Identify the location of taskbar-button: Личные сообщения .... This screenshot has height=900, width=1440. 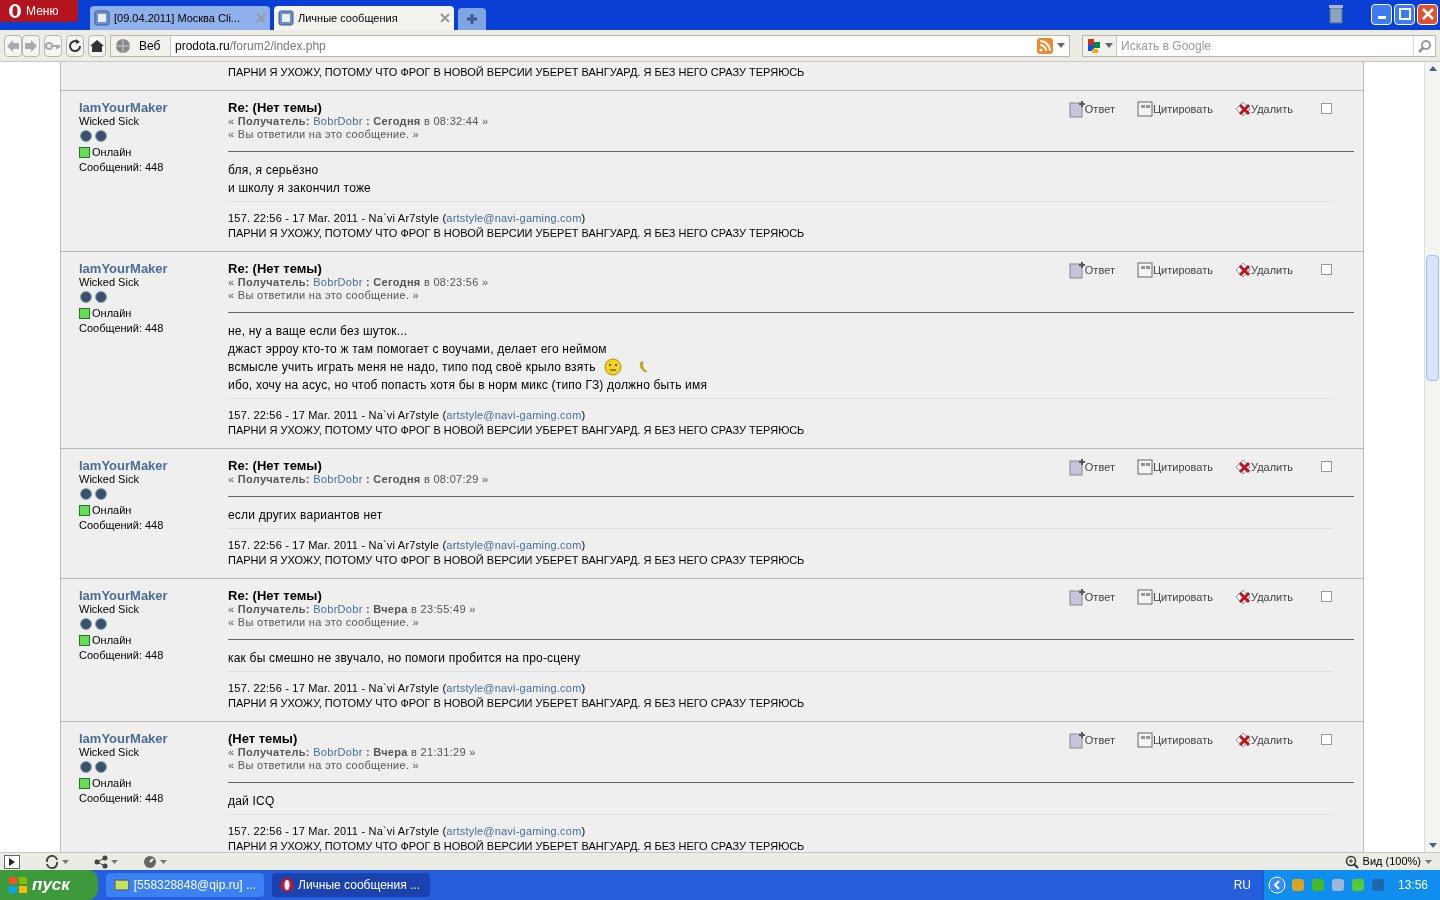
(351, 885).